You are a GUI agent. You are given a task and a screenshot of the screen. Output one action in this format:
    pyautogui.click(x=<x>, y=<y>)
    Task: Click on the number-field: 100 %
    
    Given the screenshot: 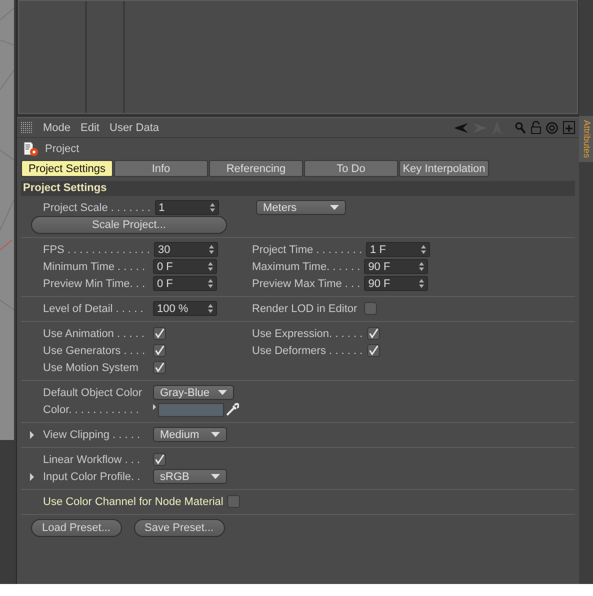 What is the action you would take?
    pyautogui.click(x=185, y=308)
    